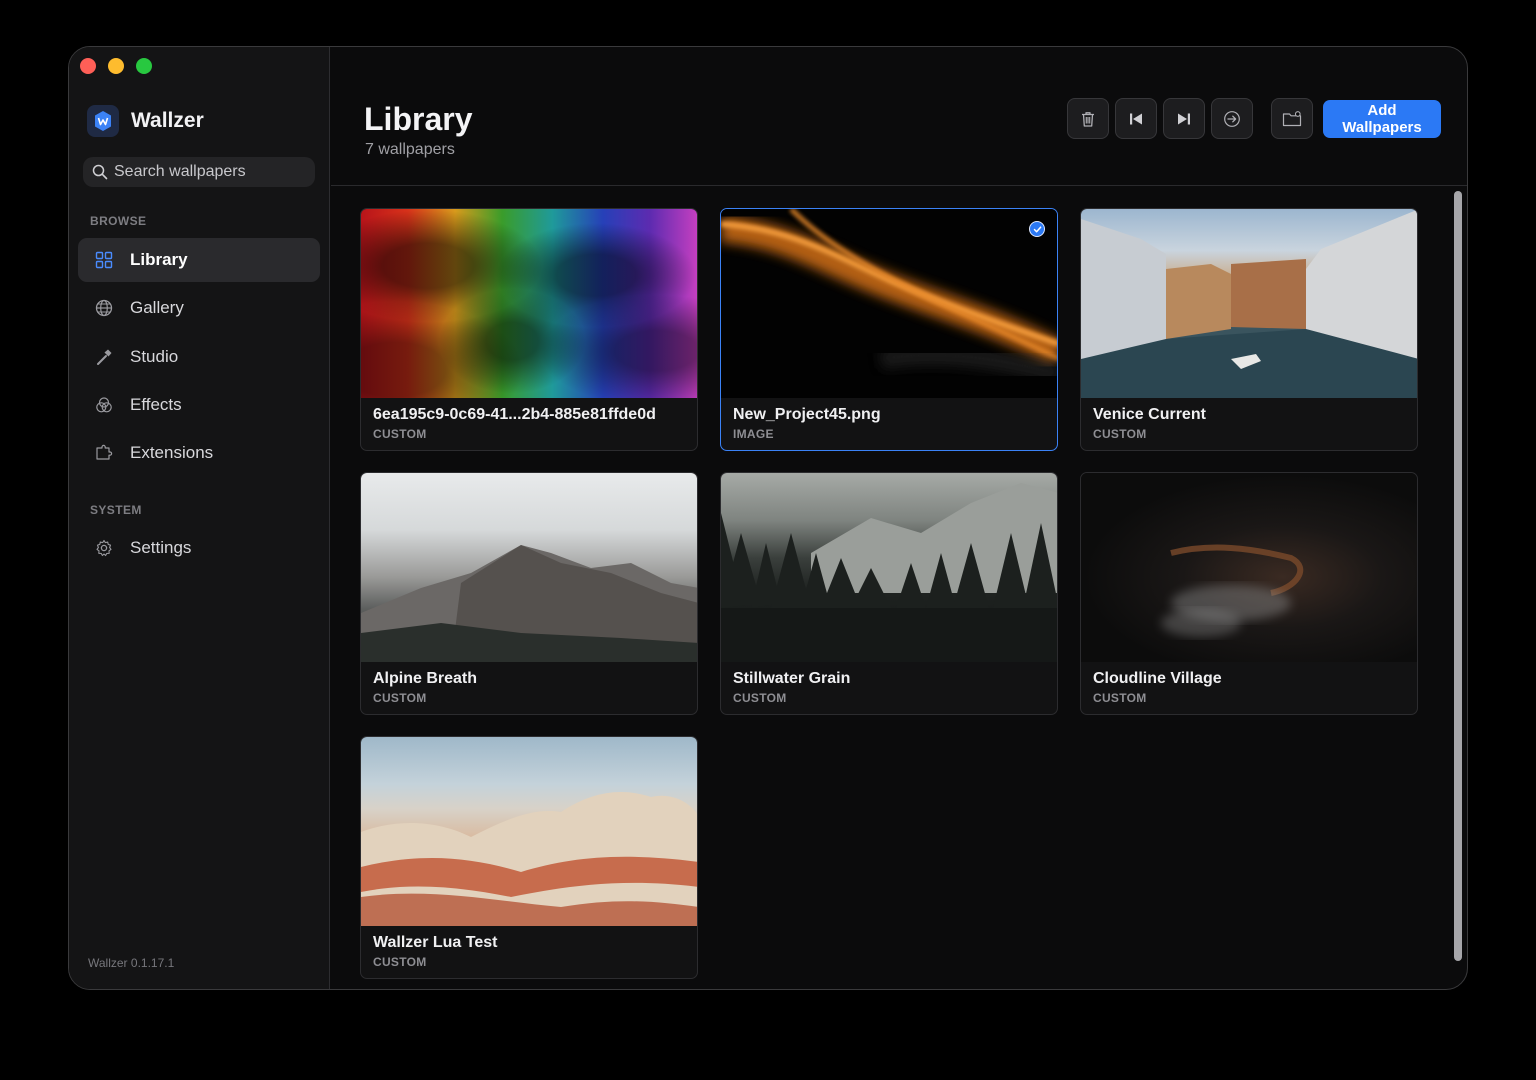 This screenshot has width=1536, height=1080. What do you see at coordinates (435, 942) in the screenshot?
I see `wallpaper-title: Wallzer Lua Test` at bounding box center [435, 942].